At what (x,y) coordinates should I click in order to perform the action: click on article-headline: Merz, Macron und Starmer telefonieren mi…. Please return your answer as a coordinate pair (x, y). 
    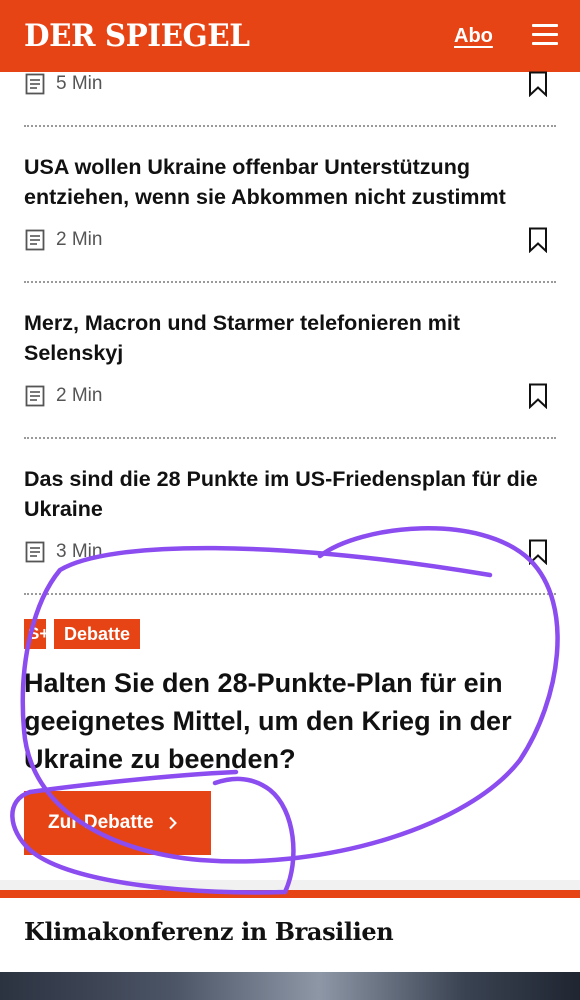
    Looking at the image, I should click on (294, 338).